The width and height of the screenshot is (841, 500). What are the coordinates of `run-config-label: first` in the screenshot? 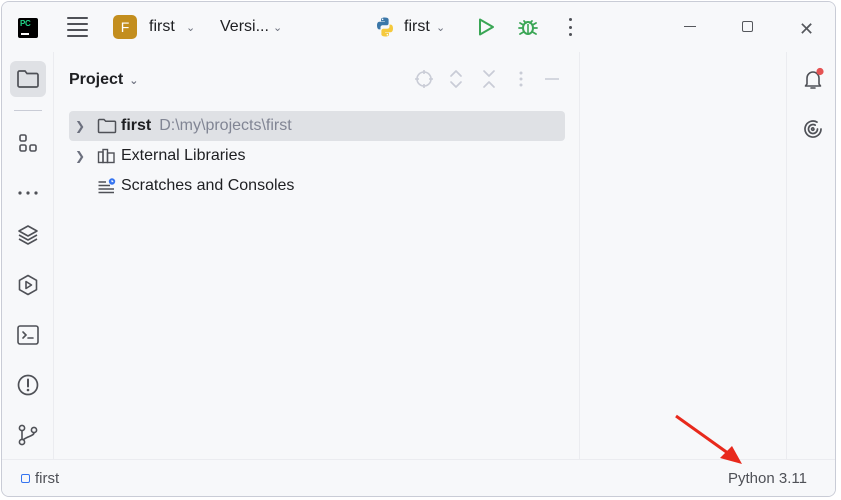 It's located at (417, 27).